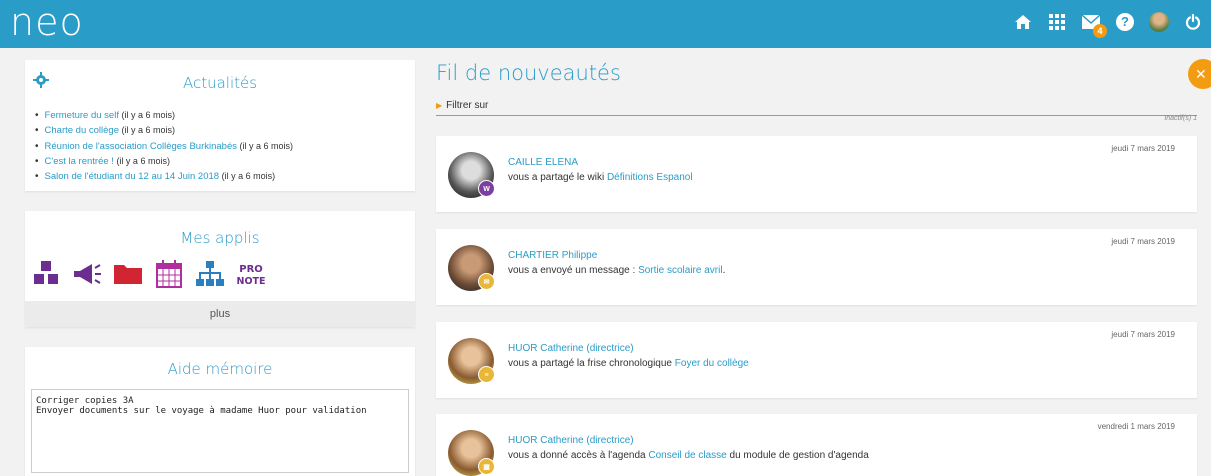 This screenshot has height=476, width=1211. What do you see at coordinates (86, 274) in the screenshot?
I see `megaphone-icon` at bounding box center [86, 274].